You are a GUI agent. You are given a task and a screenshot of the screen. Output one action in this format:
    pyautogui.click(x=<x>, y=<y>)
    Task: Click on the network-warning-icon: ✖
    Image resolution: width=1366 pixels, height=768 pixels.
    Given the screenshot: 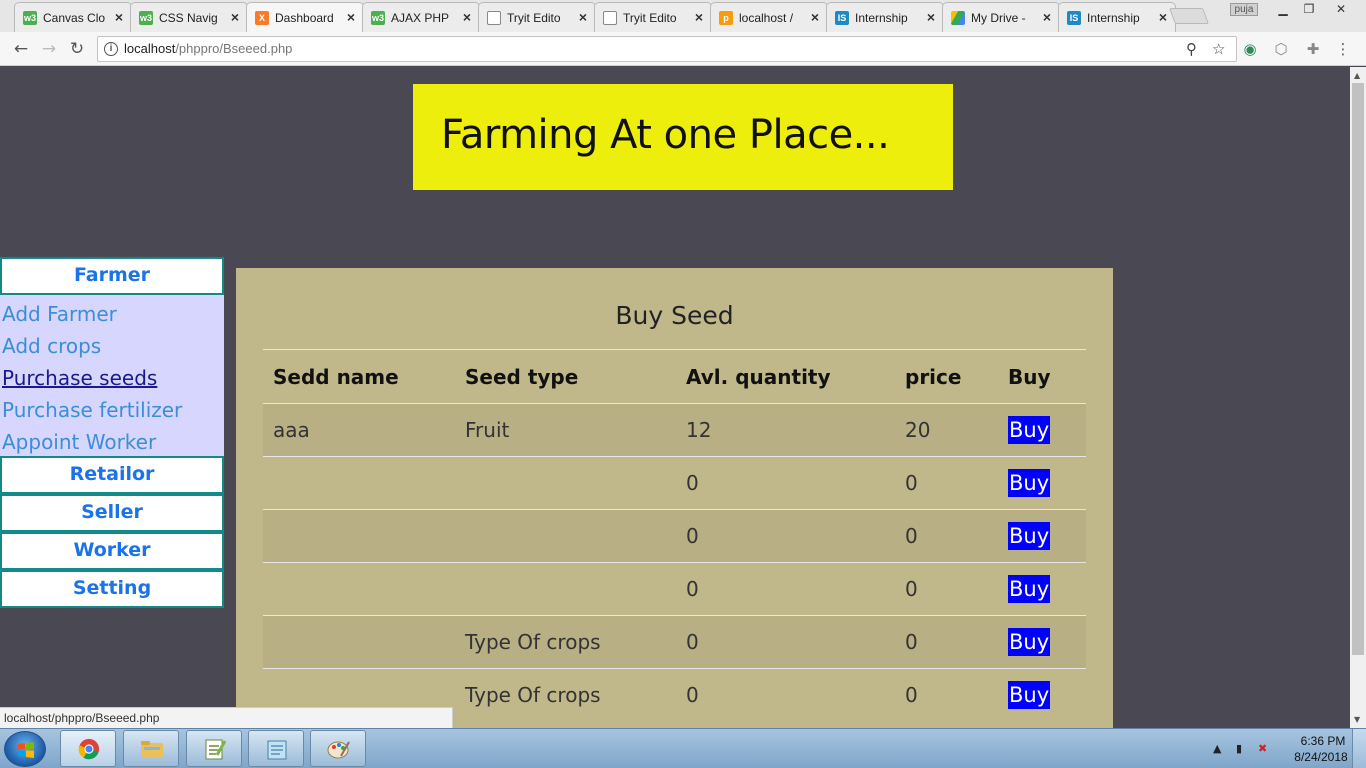 What is the action you would take?
    pyautogui.click(x=1262, y=748)
    